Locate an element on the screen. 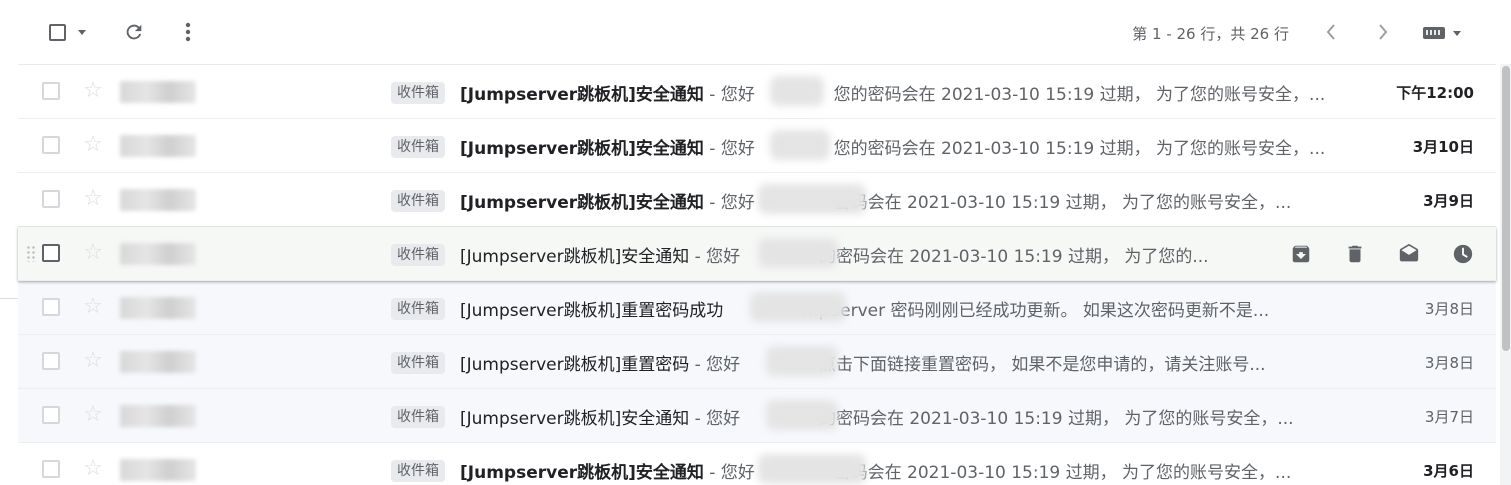  delete-button is located at coordinates (1355, 254).